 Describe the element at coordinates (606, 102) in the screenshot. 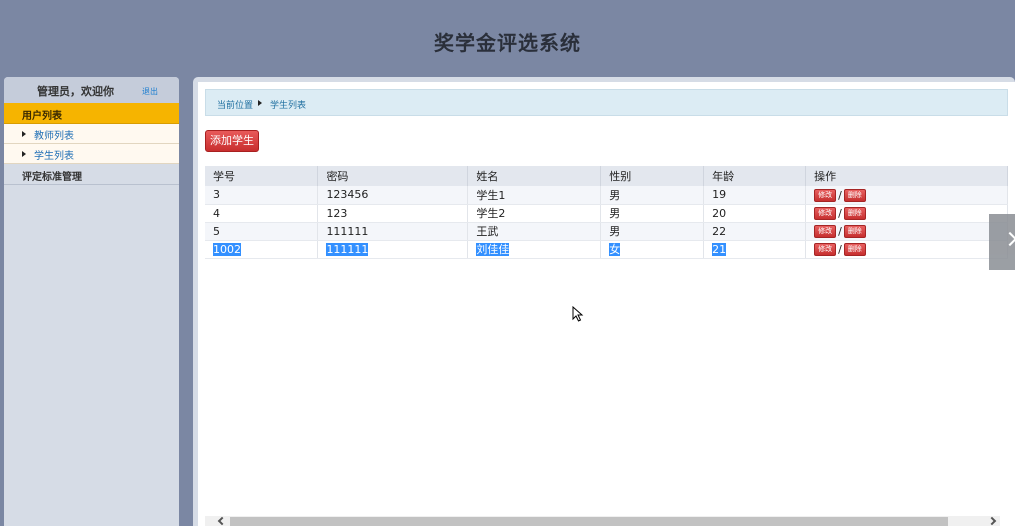

I see `breadcrumb: 当前位置 学生列表` at that location.